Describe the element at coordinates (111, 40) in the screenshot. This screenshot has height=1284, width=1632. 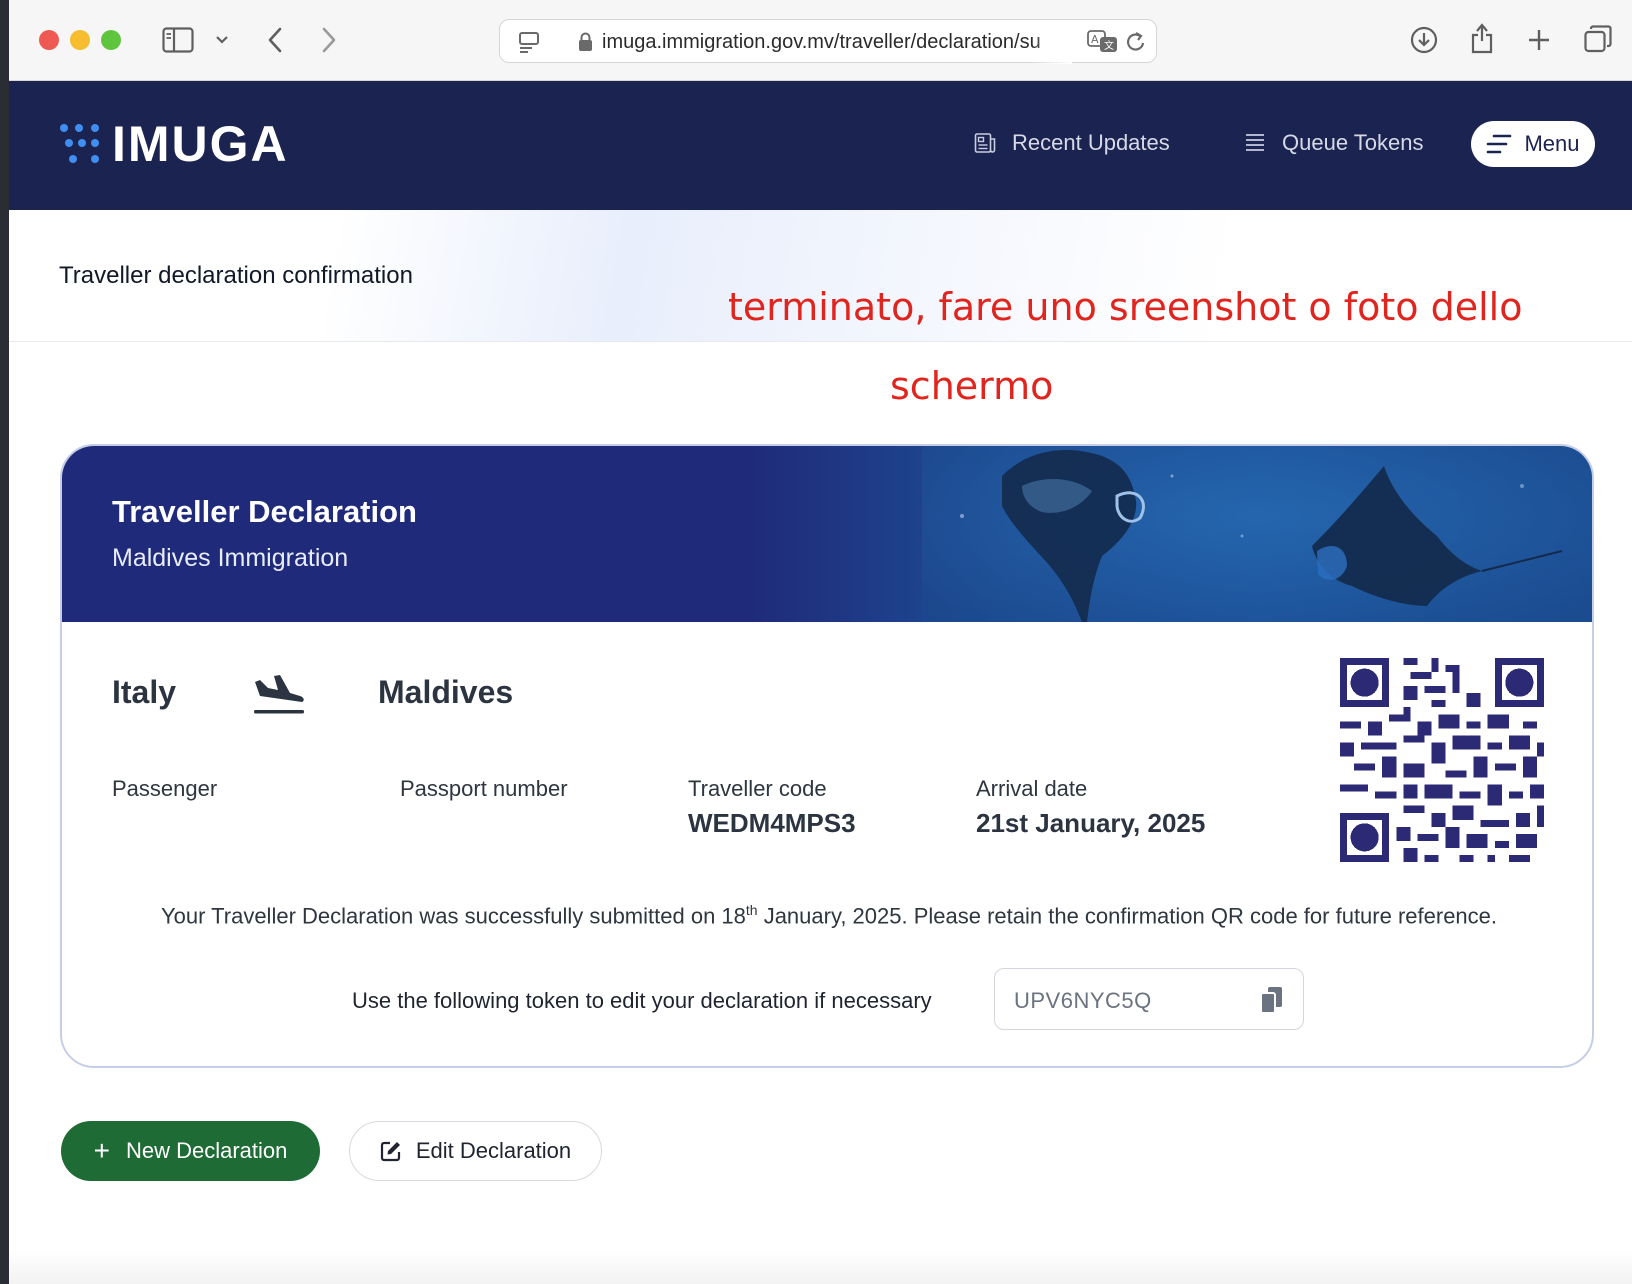
I see `zoom-window-button` at that location.